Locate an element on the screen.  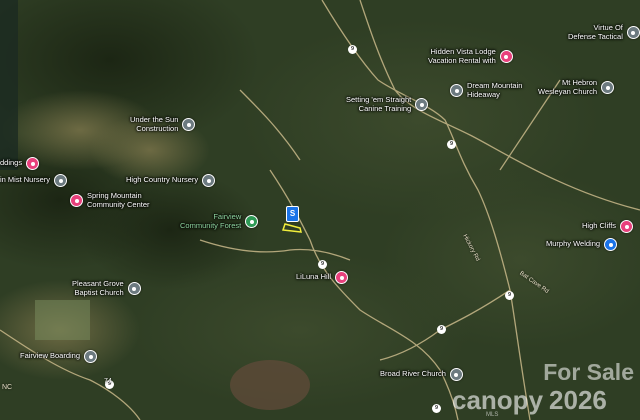
poi-under-the-sun: Under the Sun Construction is located at coordinates (163, 124).